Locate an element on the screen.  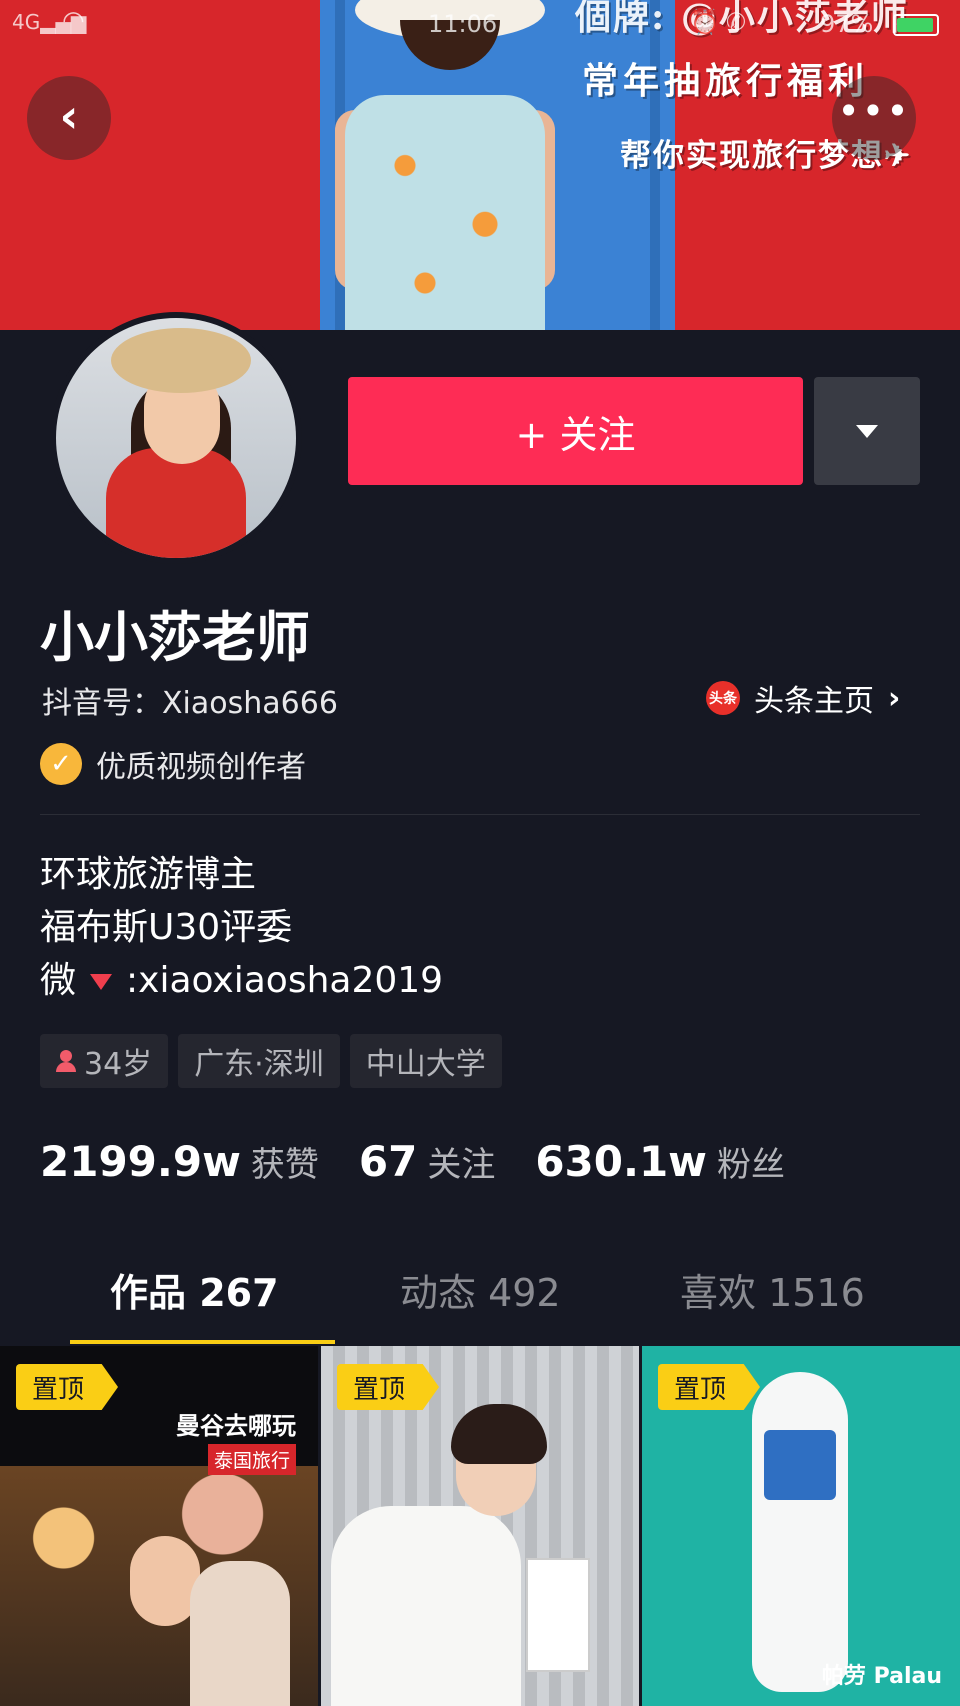
follow-button: + 关注 is located at coordinates (575, 431).